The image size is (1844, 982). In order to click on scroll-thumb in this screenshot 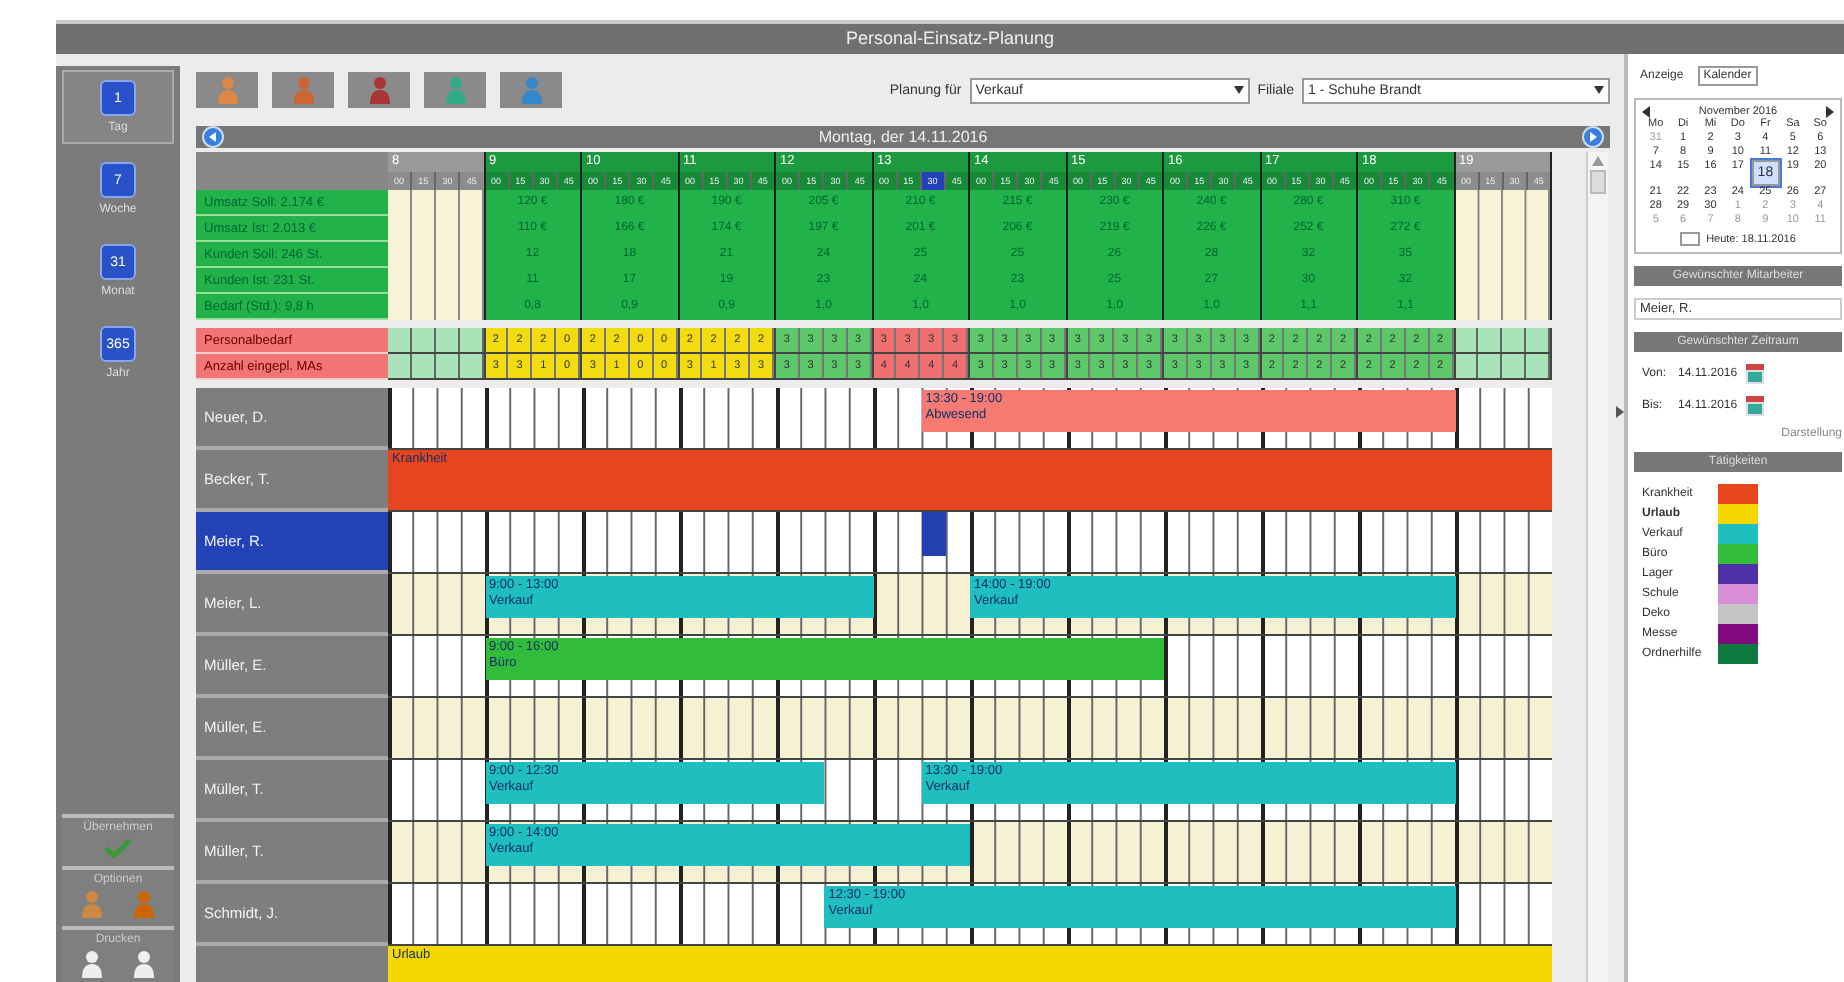, I will do `click(1598, 182)`.